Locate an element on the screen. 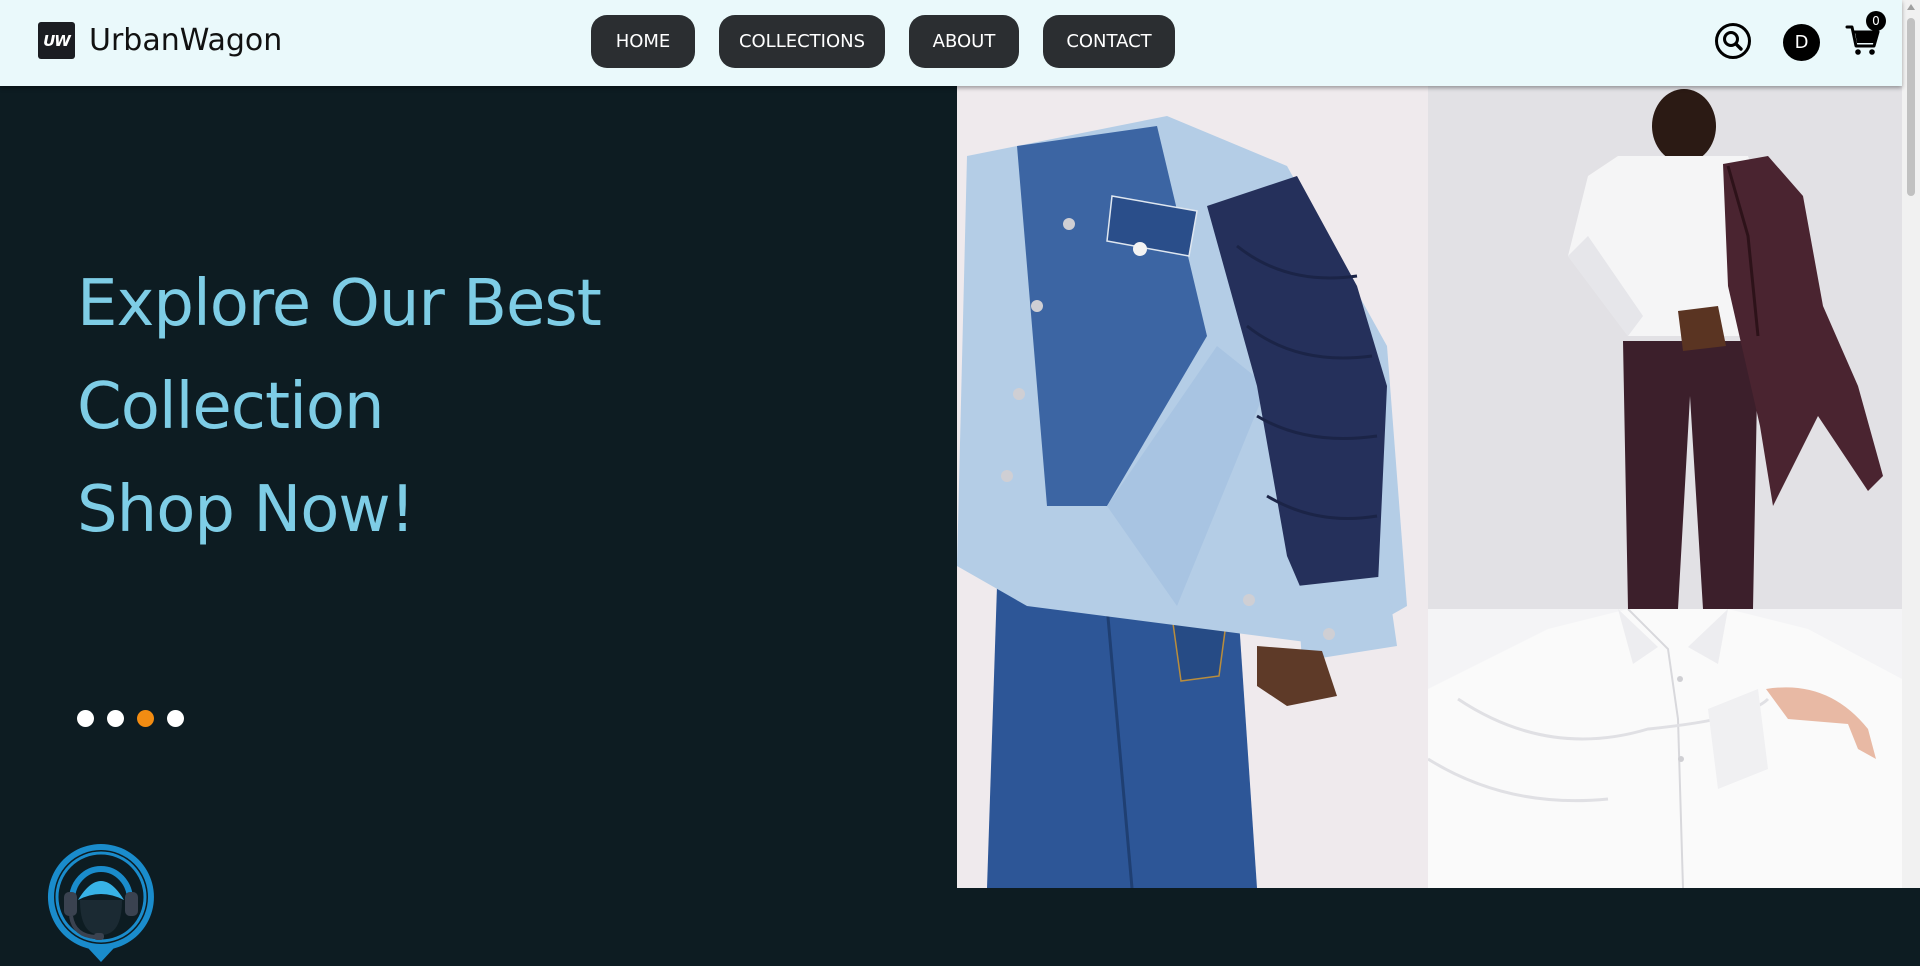  nav-about-button: ABOUT is located at coordinates (964, 41).